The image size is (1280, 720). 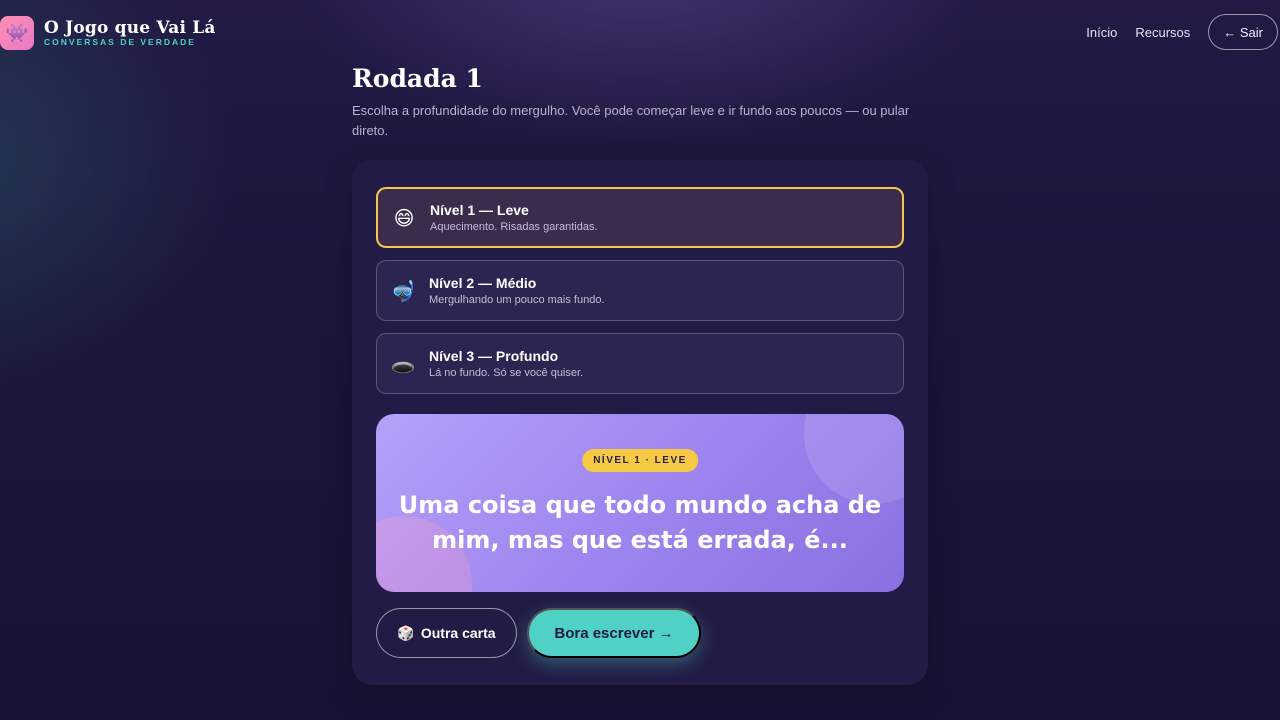 What do you see at coordinates (403, 363) in the screenshot?
I see `hole-icon: 🕳️` at bounding box center [403, 363].